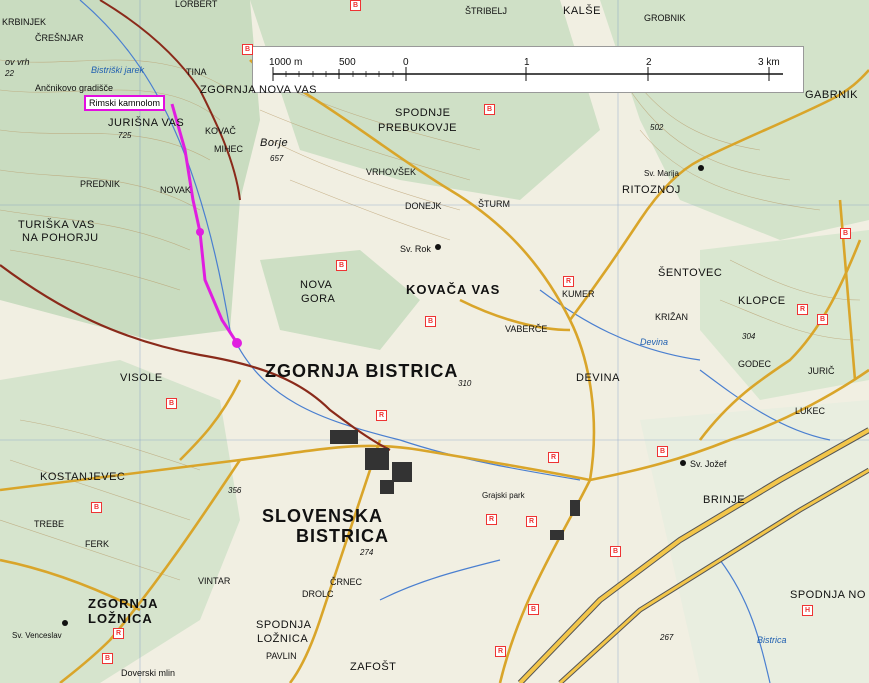  Describe the element at coordinates (17, 62) in the screenshot. I see `place-label: ov vrh` at that location.